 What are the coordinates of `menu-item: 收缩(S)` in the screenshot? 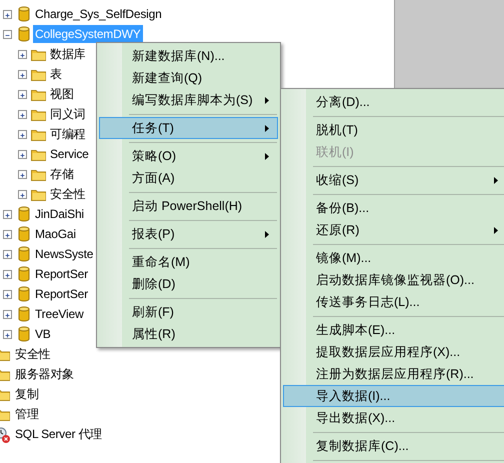 It's located at (393, 180).